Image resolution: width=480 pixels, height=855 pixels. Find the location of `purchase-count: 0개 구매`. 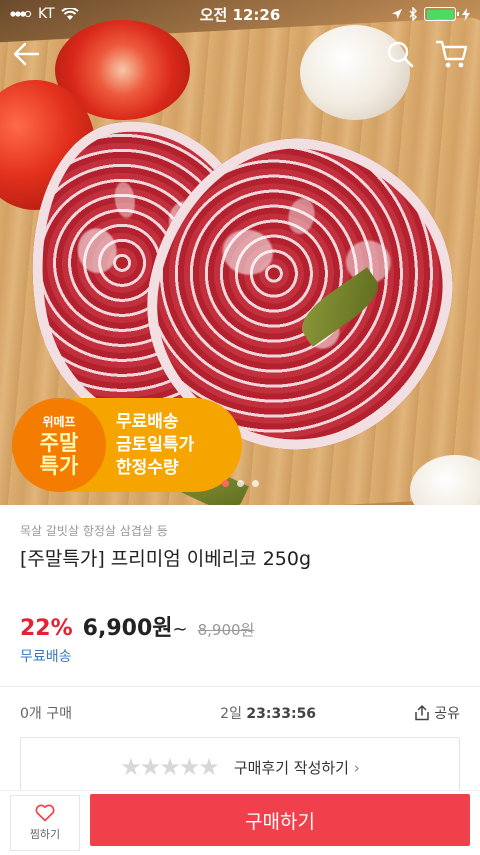

purchase-count: 0개 구매 is located at coordinates (46, 714).